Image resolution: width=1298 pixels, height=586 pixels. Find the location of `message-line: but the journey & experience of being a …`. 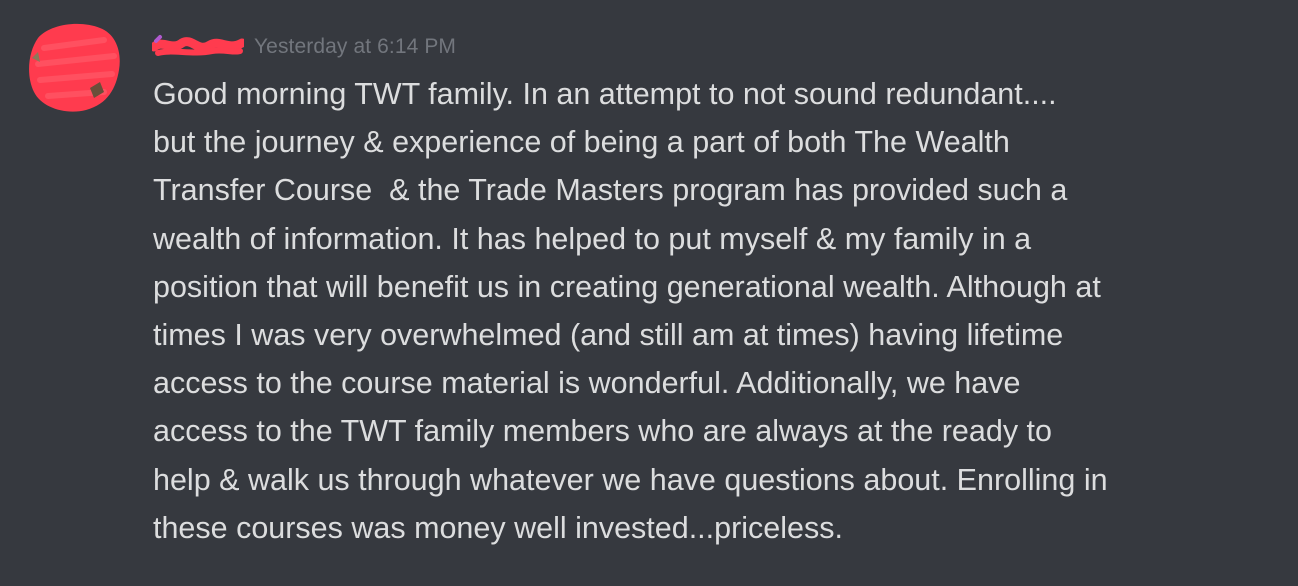

message-line: but the journey & experience of being a … is located at coordinates (581, 142).